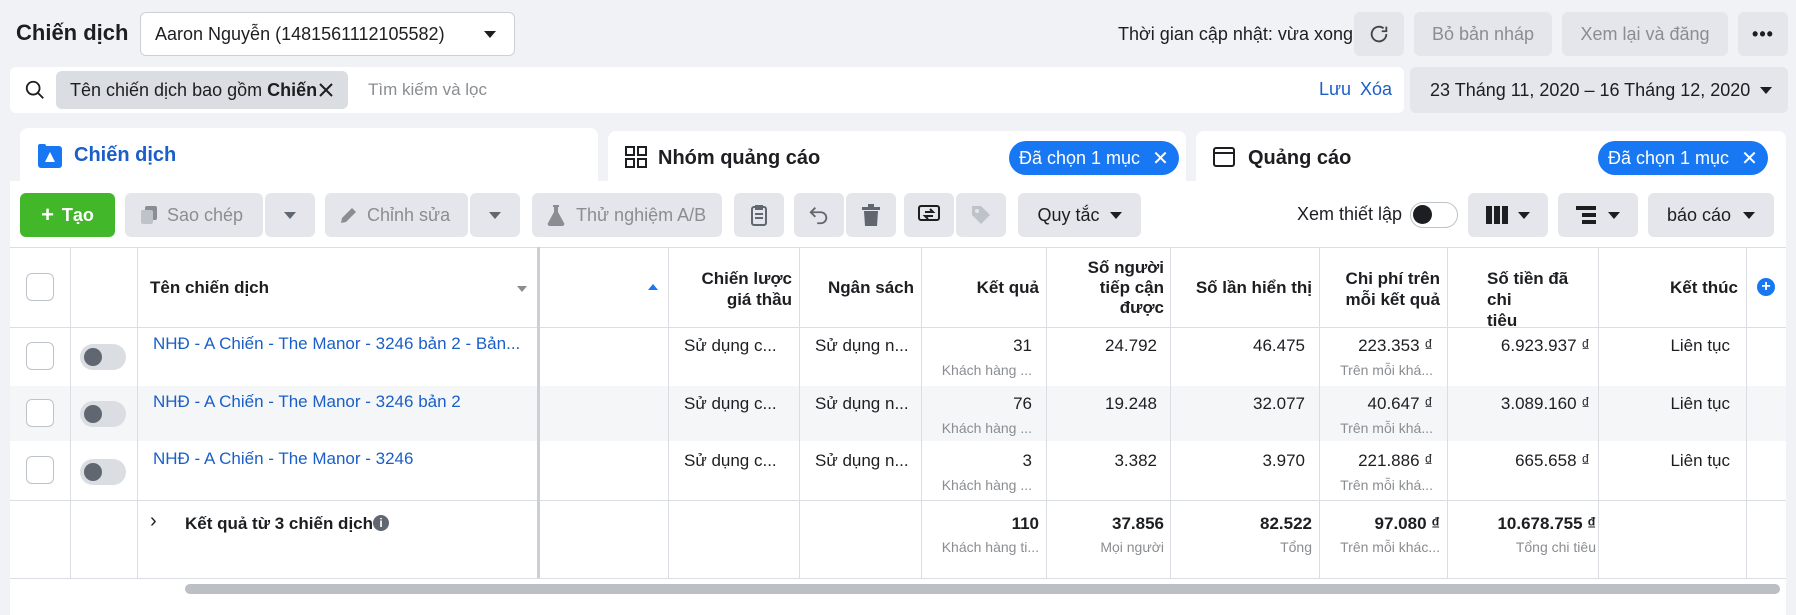 Image resolution: width=1796 pixels, height=615 pixels. I want to click on clear-filter-link: Xóa, so click(1376, 89).